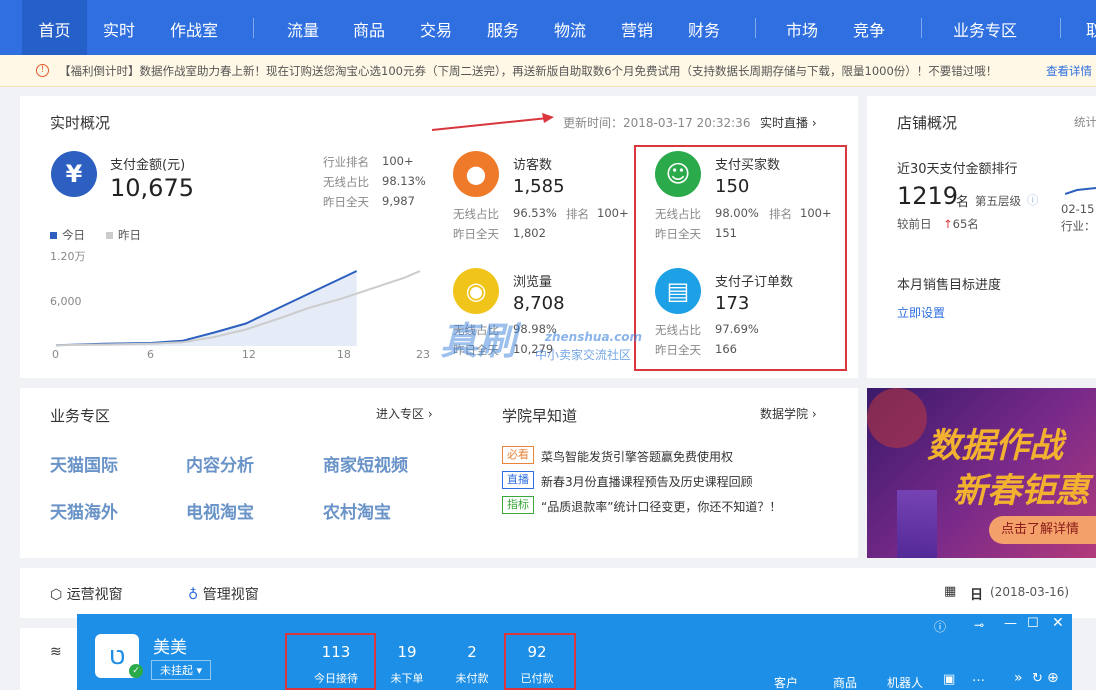  I want to click on refresh-icon: ↻, so click(1037, 678).